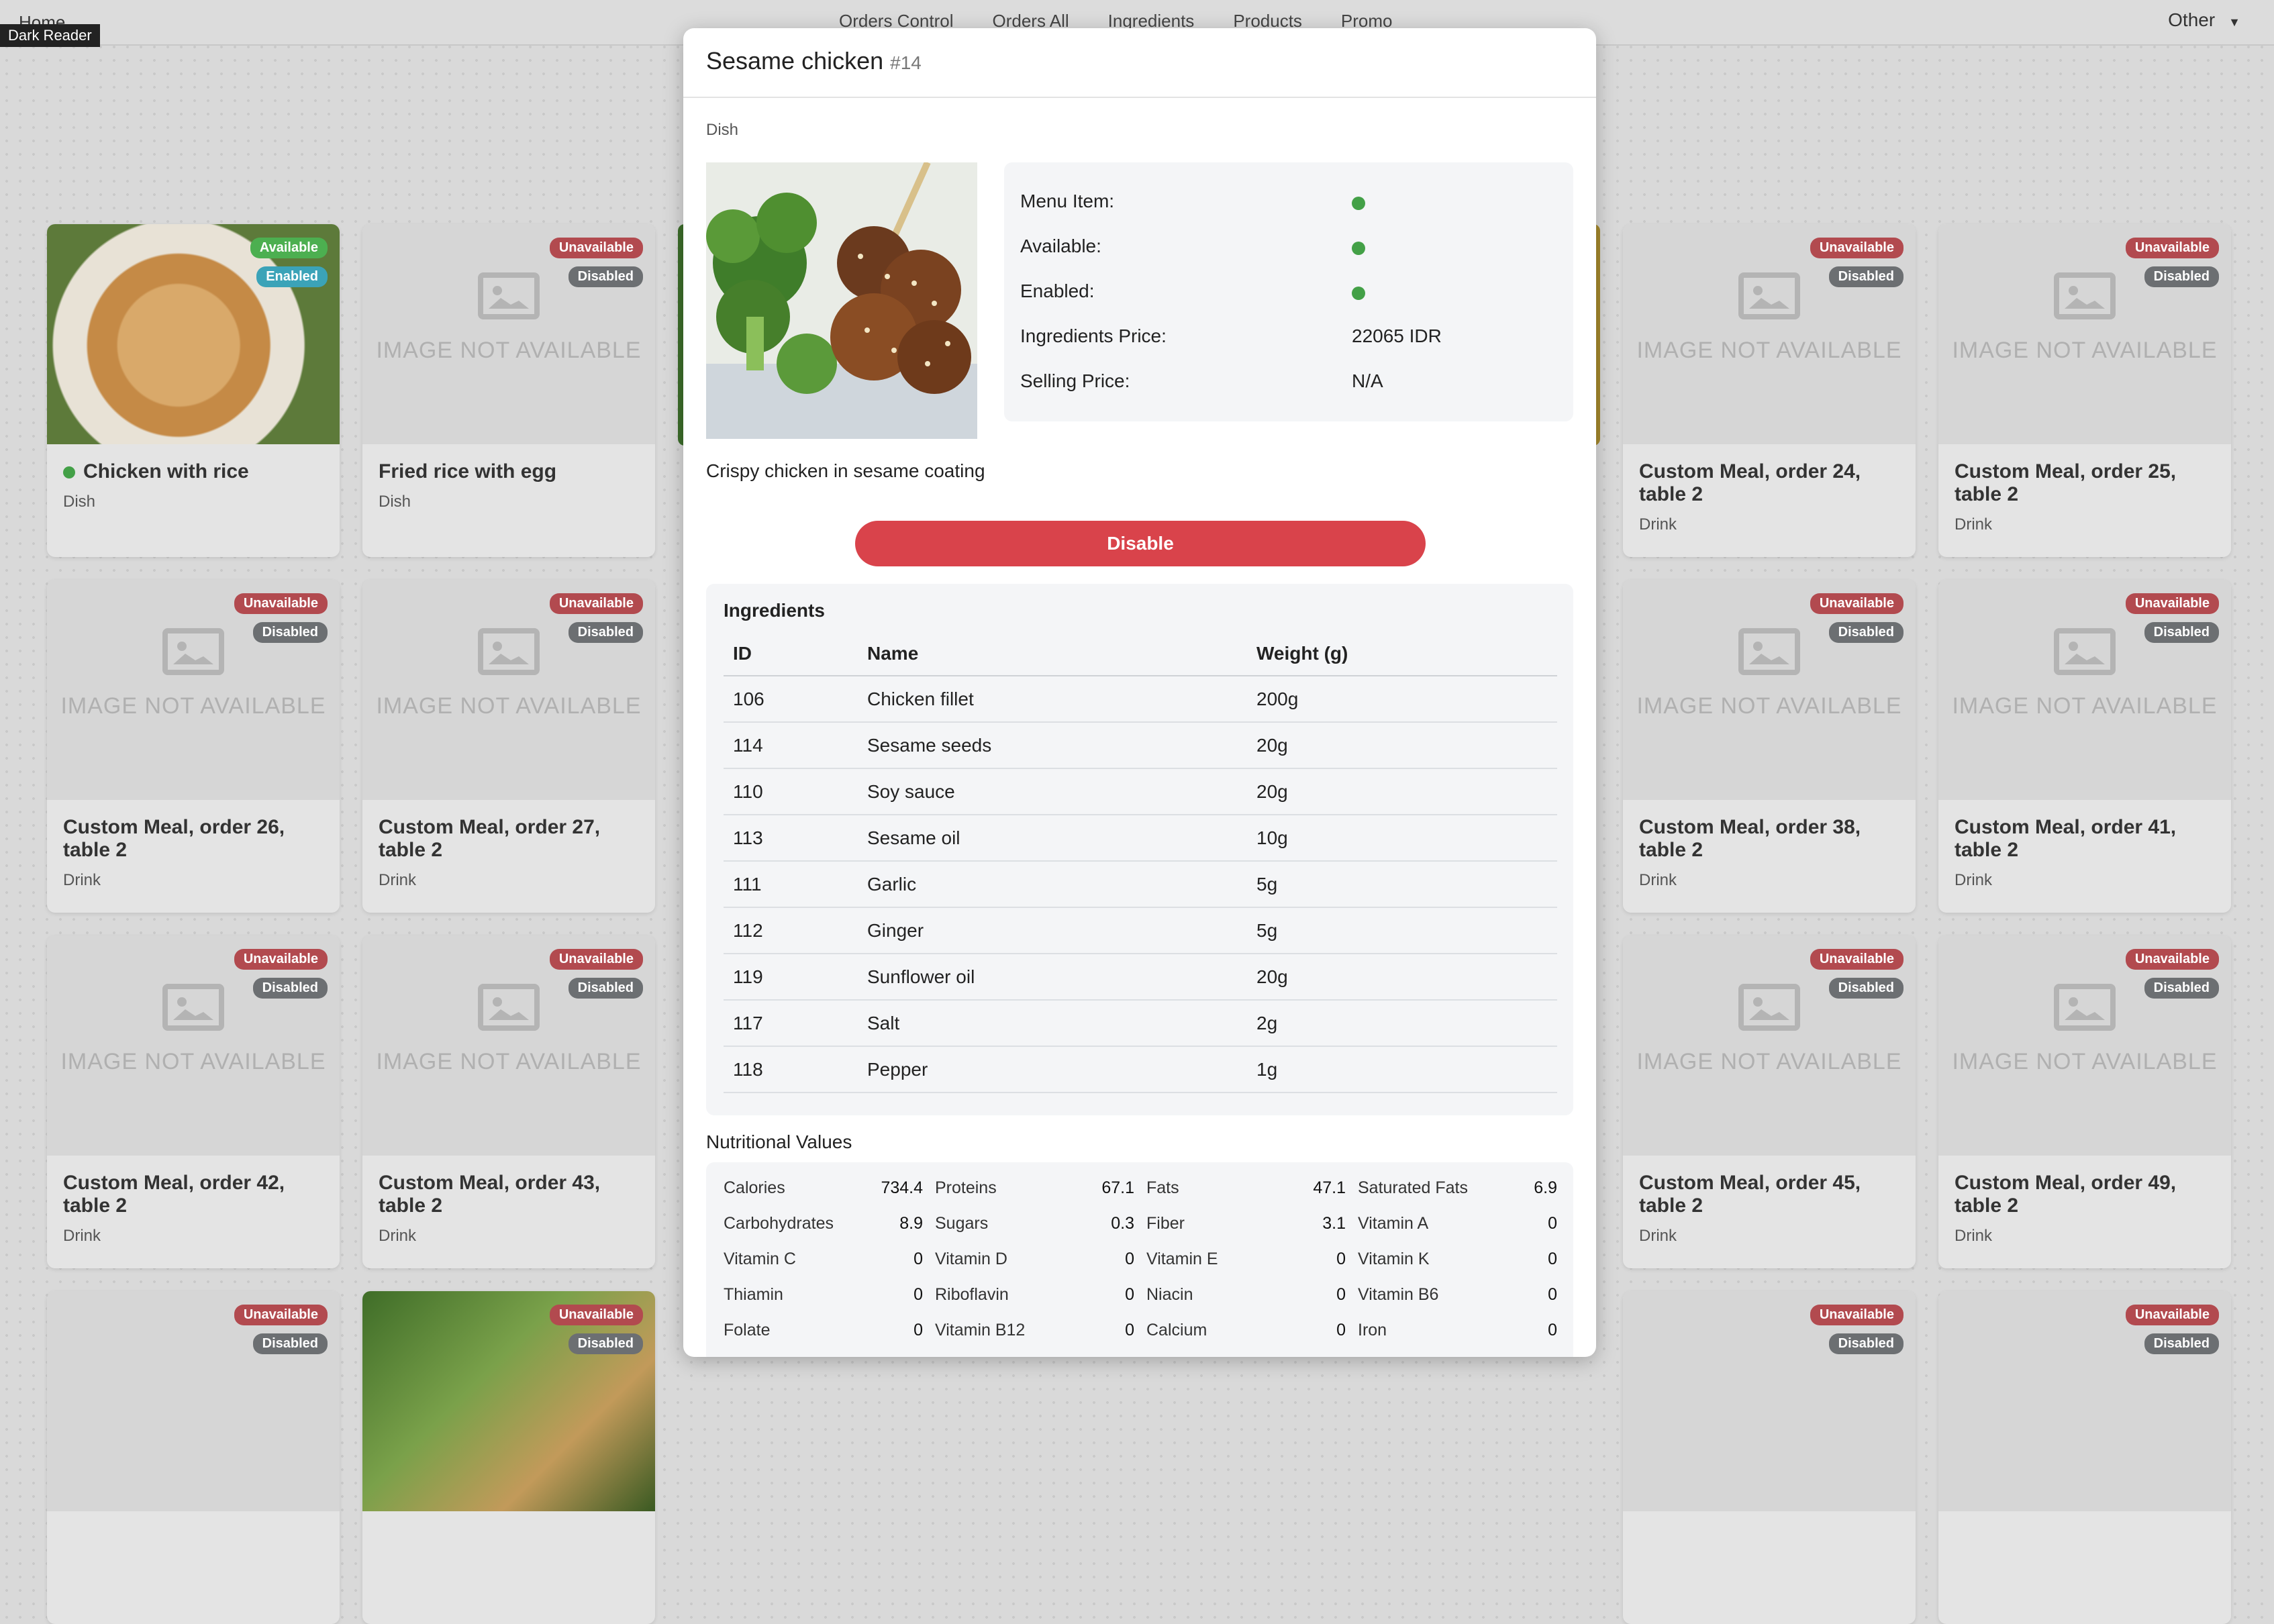 This screenshot has height=1624, width=2274. Describe the element at coordinates (1052, 699) in the screenshot. I see `ingredient-name: Chicken fillet` at that location.